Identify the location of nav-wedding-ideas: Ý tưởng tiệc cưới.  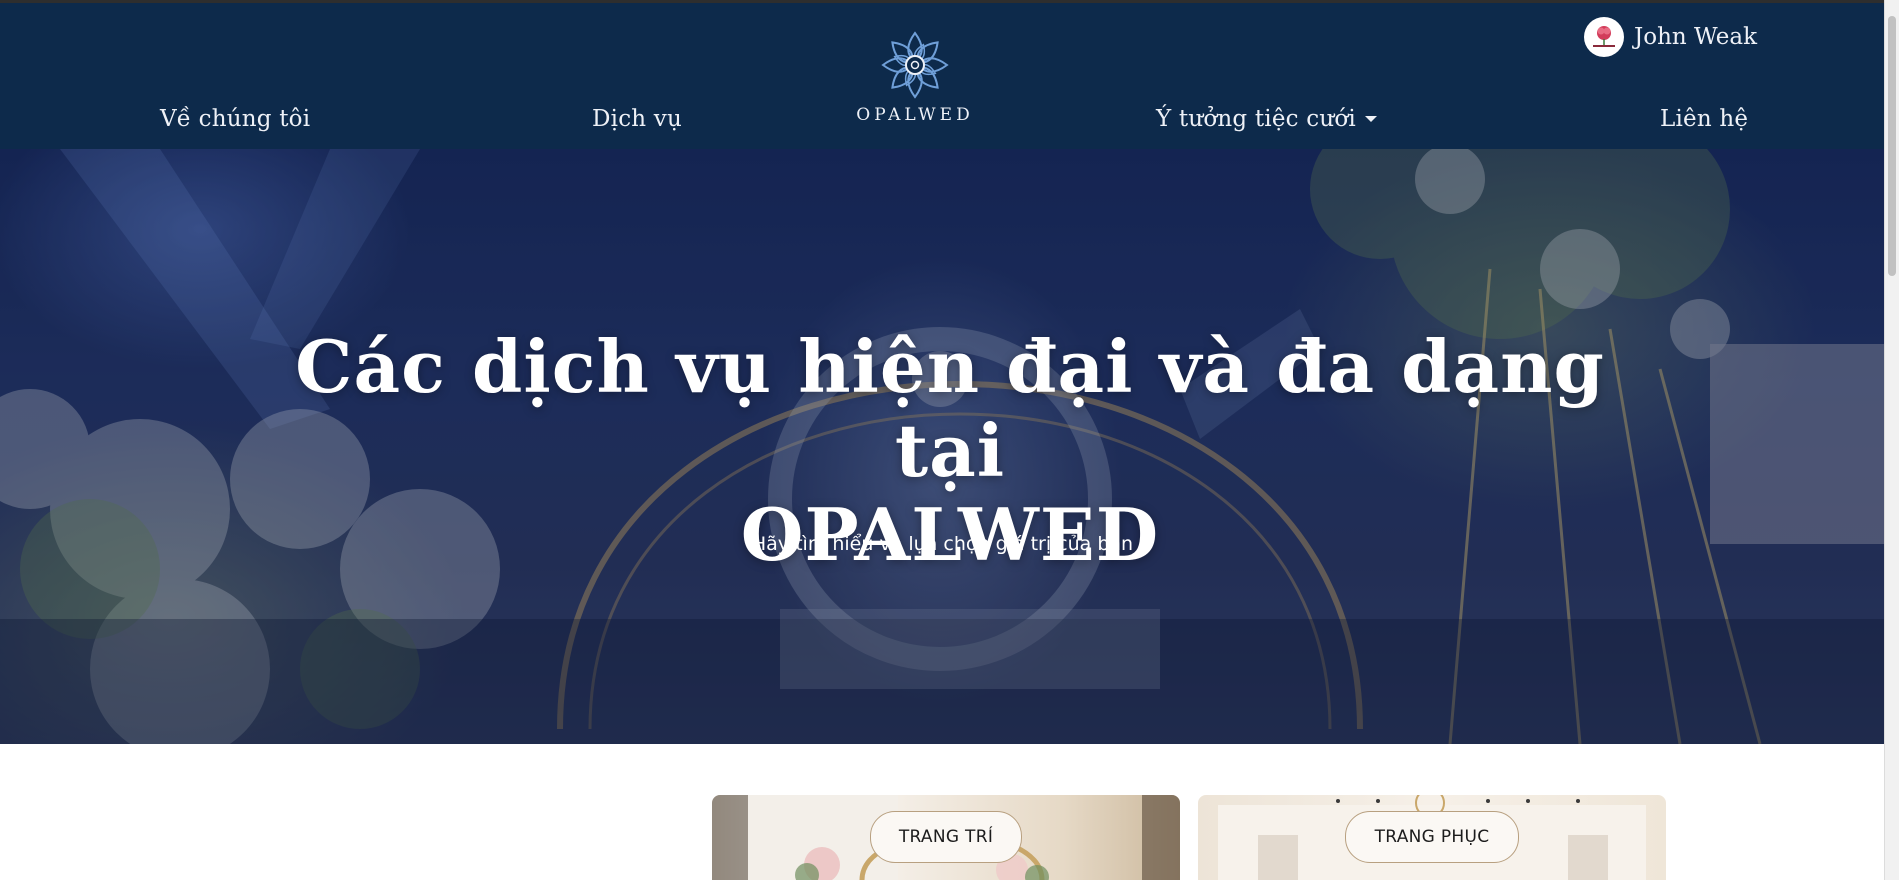
(1266, 119).